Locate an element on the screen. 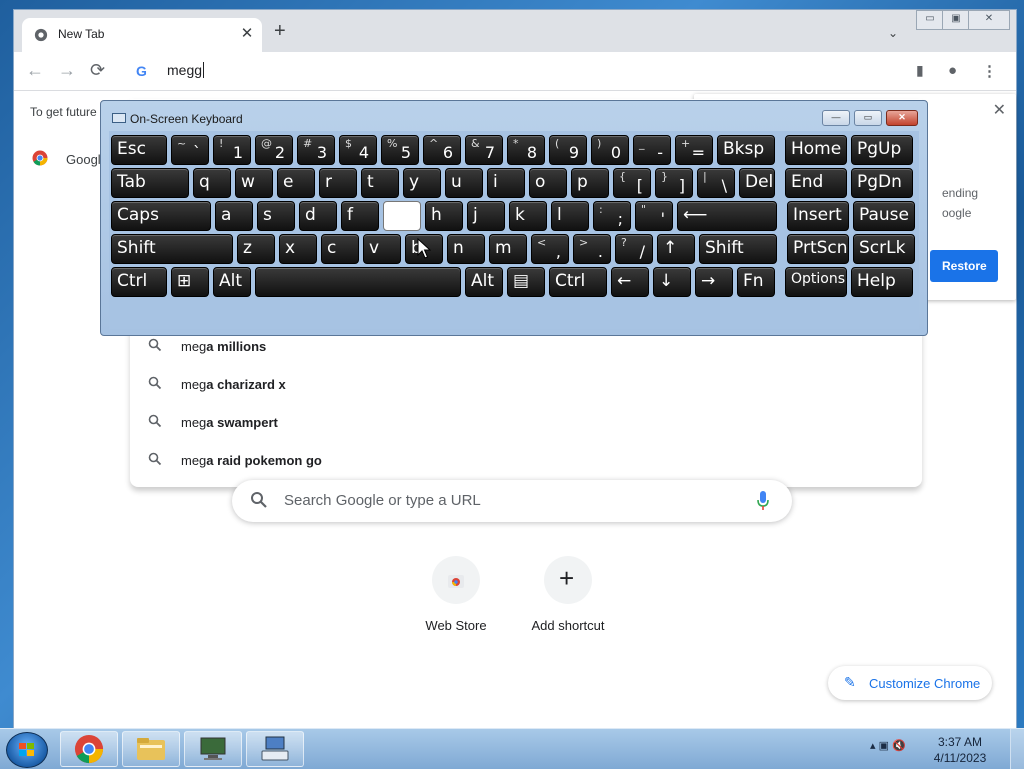 The height and width of the screenshot is (769, 1024). reload-icon: ⟳ is located at coordinates (97, 70).